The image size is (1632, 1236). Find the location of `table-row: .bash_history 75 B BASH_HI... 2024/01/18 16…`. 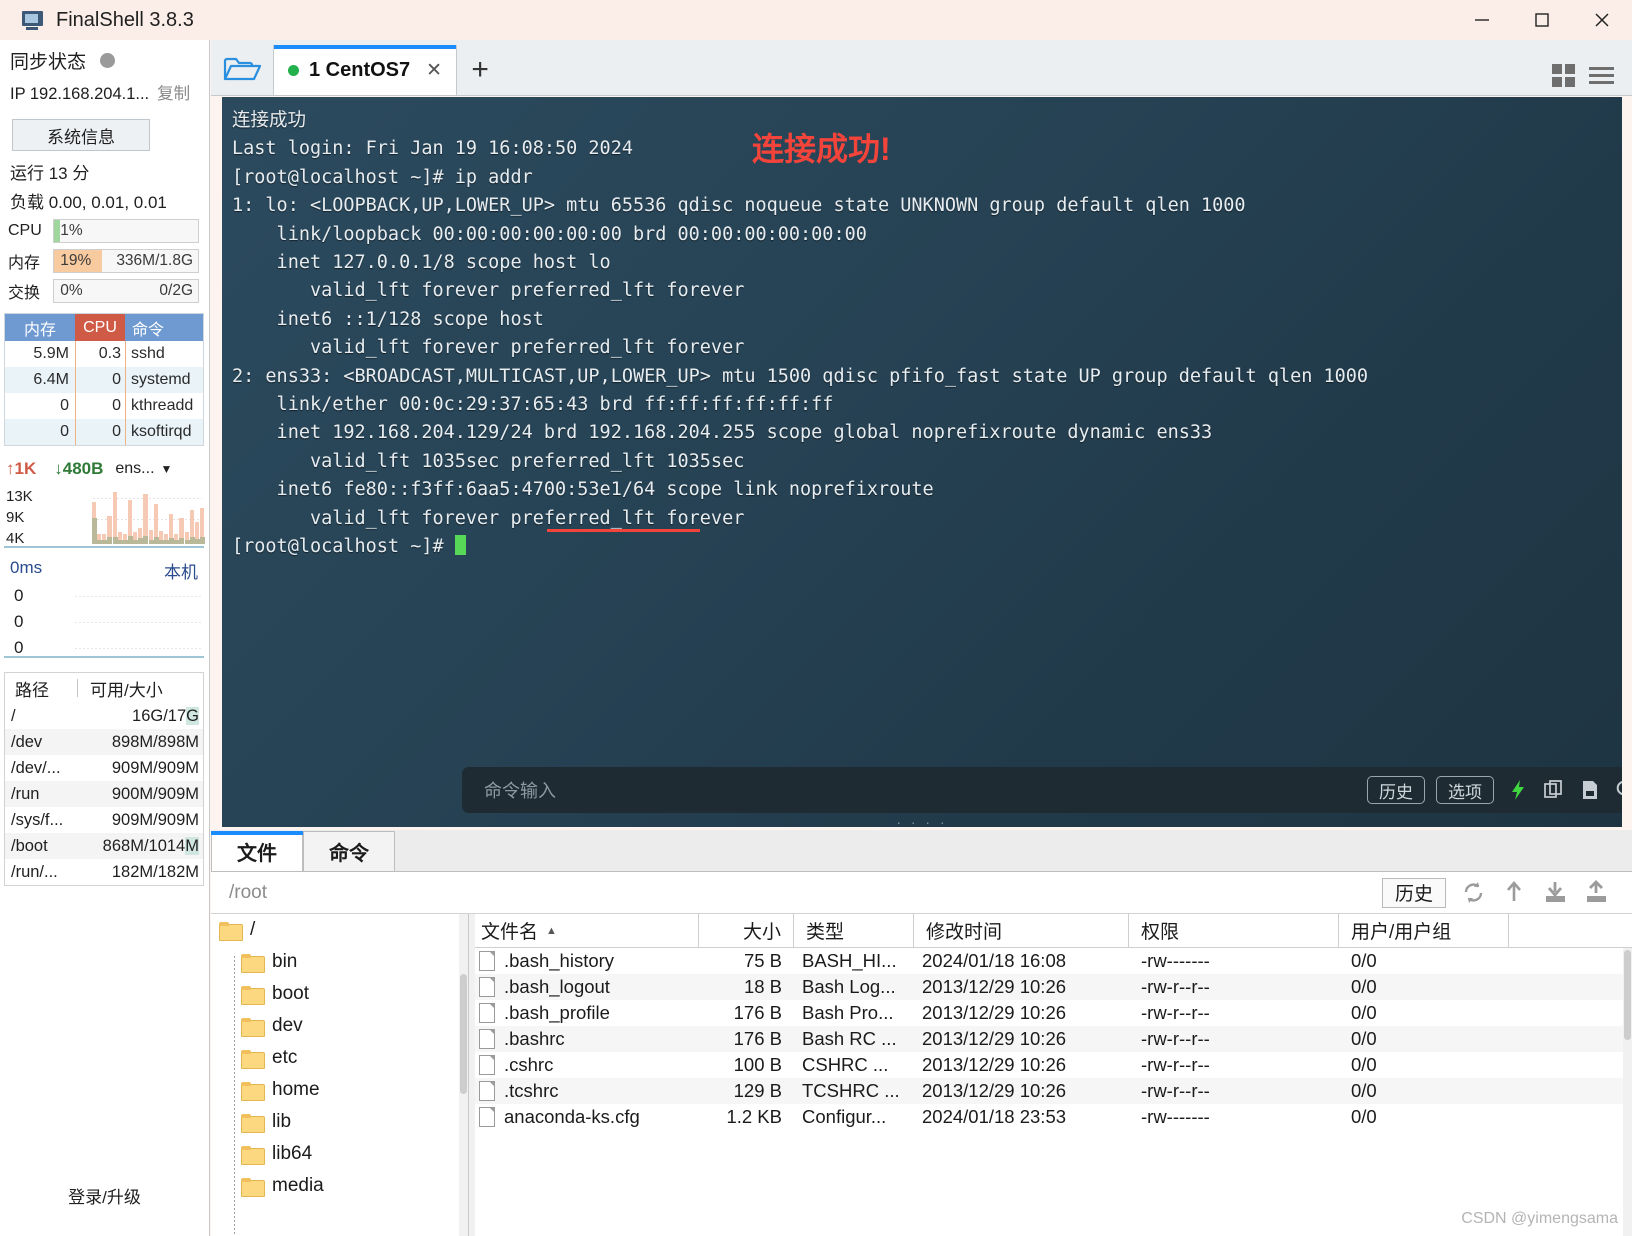

table-row: .bash_history 75 B BASH_HI... 2024/01/18 16… is located at coordinates (1050, 961).